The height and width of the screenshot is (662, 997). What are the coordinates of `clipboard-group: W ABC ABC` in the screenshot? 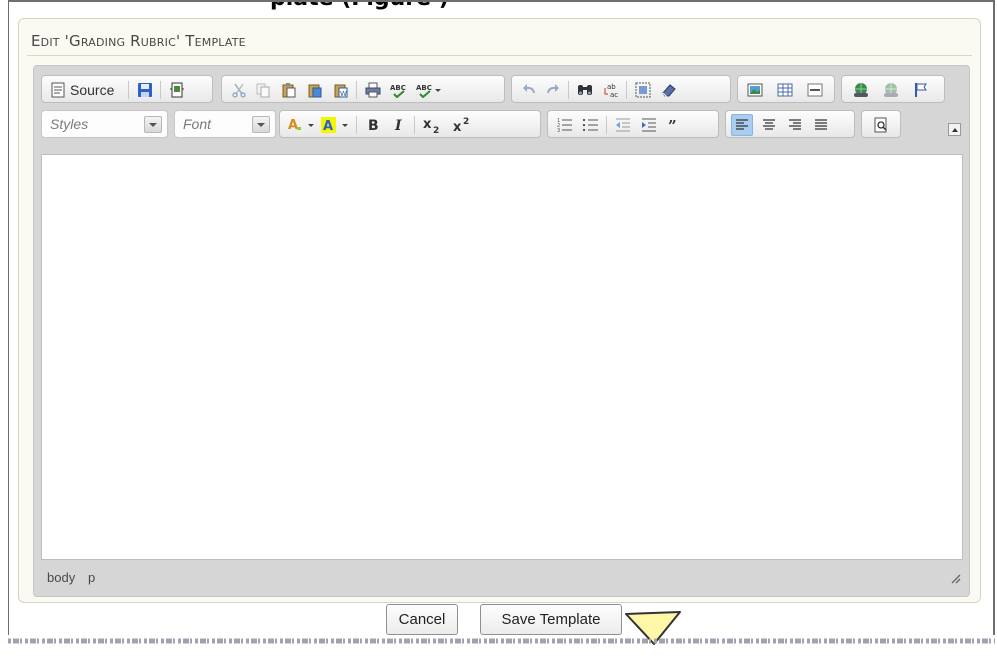 It's located at (363, 89).